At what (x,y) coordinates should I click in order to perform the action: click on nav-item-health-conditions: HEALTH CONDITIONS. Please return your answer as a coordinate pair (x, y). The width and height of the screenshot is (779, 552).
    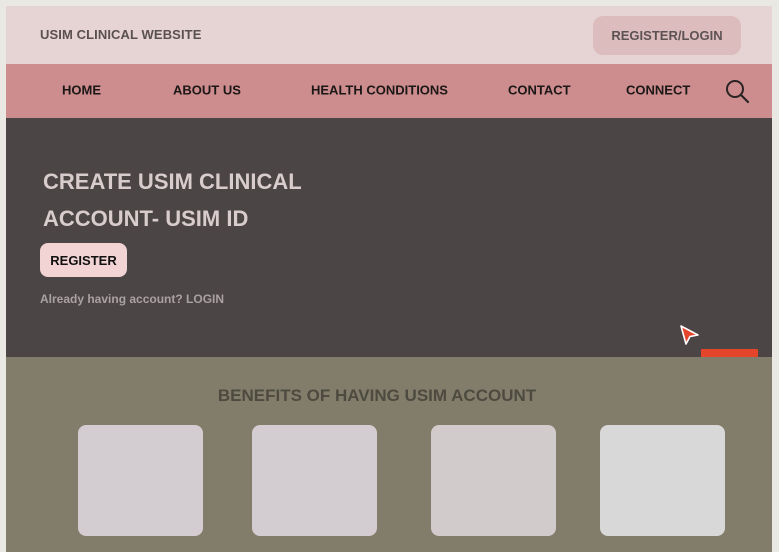
    Looking at the image, I should click on (379, 90).